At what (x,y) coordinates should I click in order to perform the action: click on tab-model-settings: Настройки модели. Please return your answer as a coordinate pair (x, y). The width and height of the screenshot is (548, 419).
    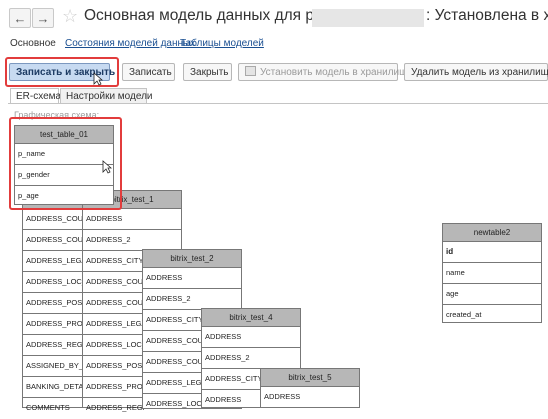
    Looking at the image, I should click on (106, 96).